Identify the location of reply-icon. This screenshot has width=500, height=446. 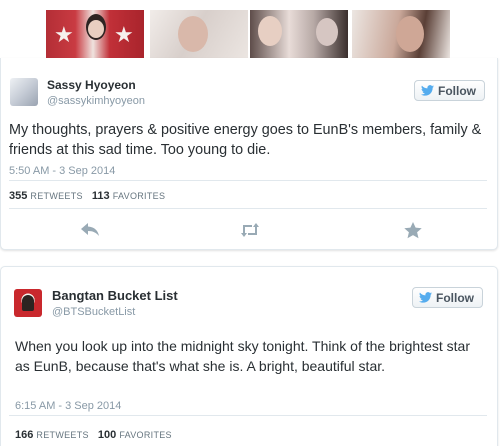
(90, 230).